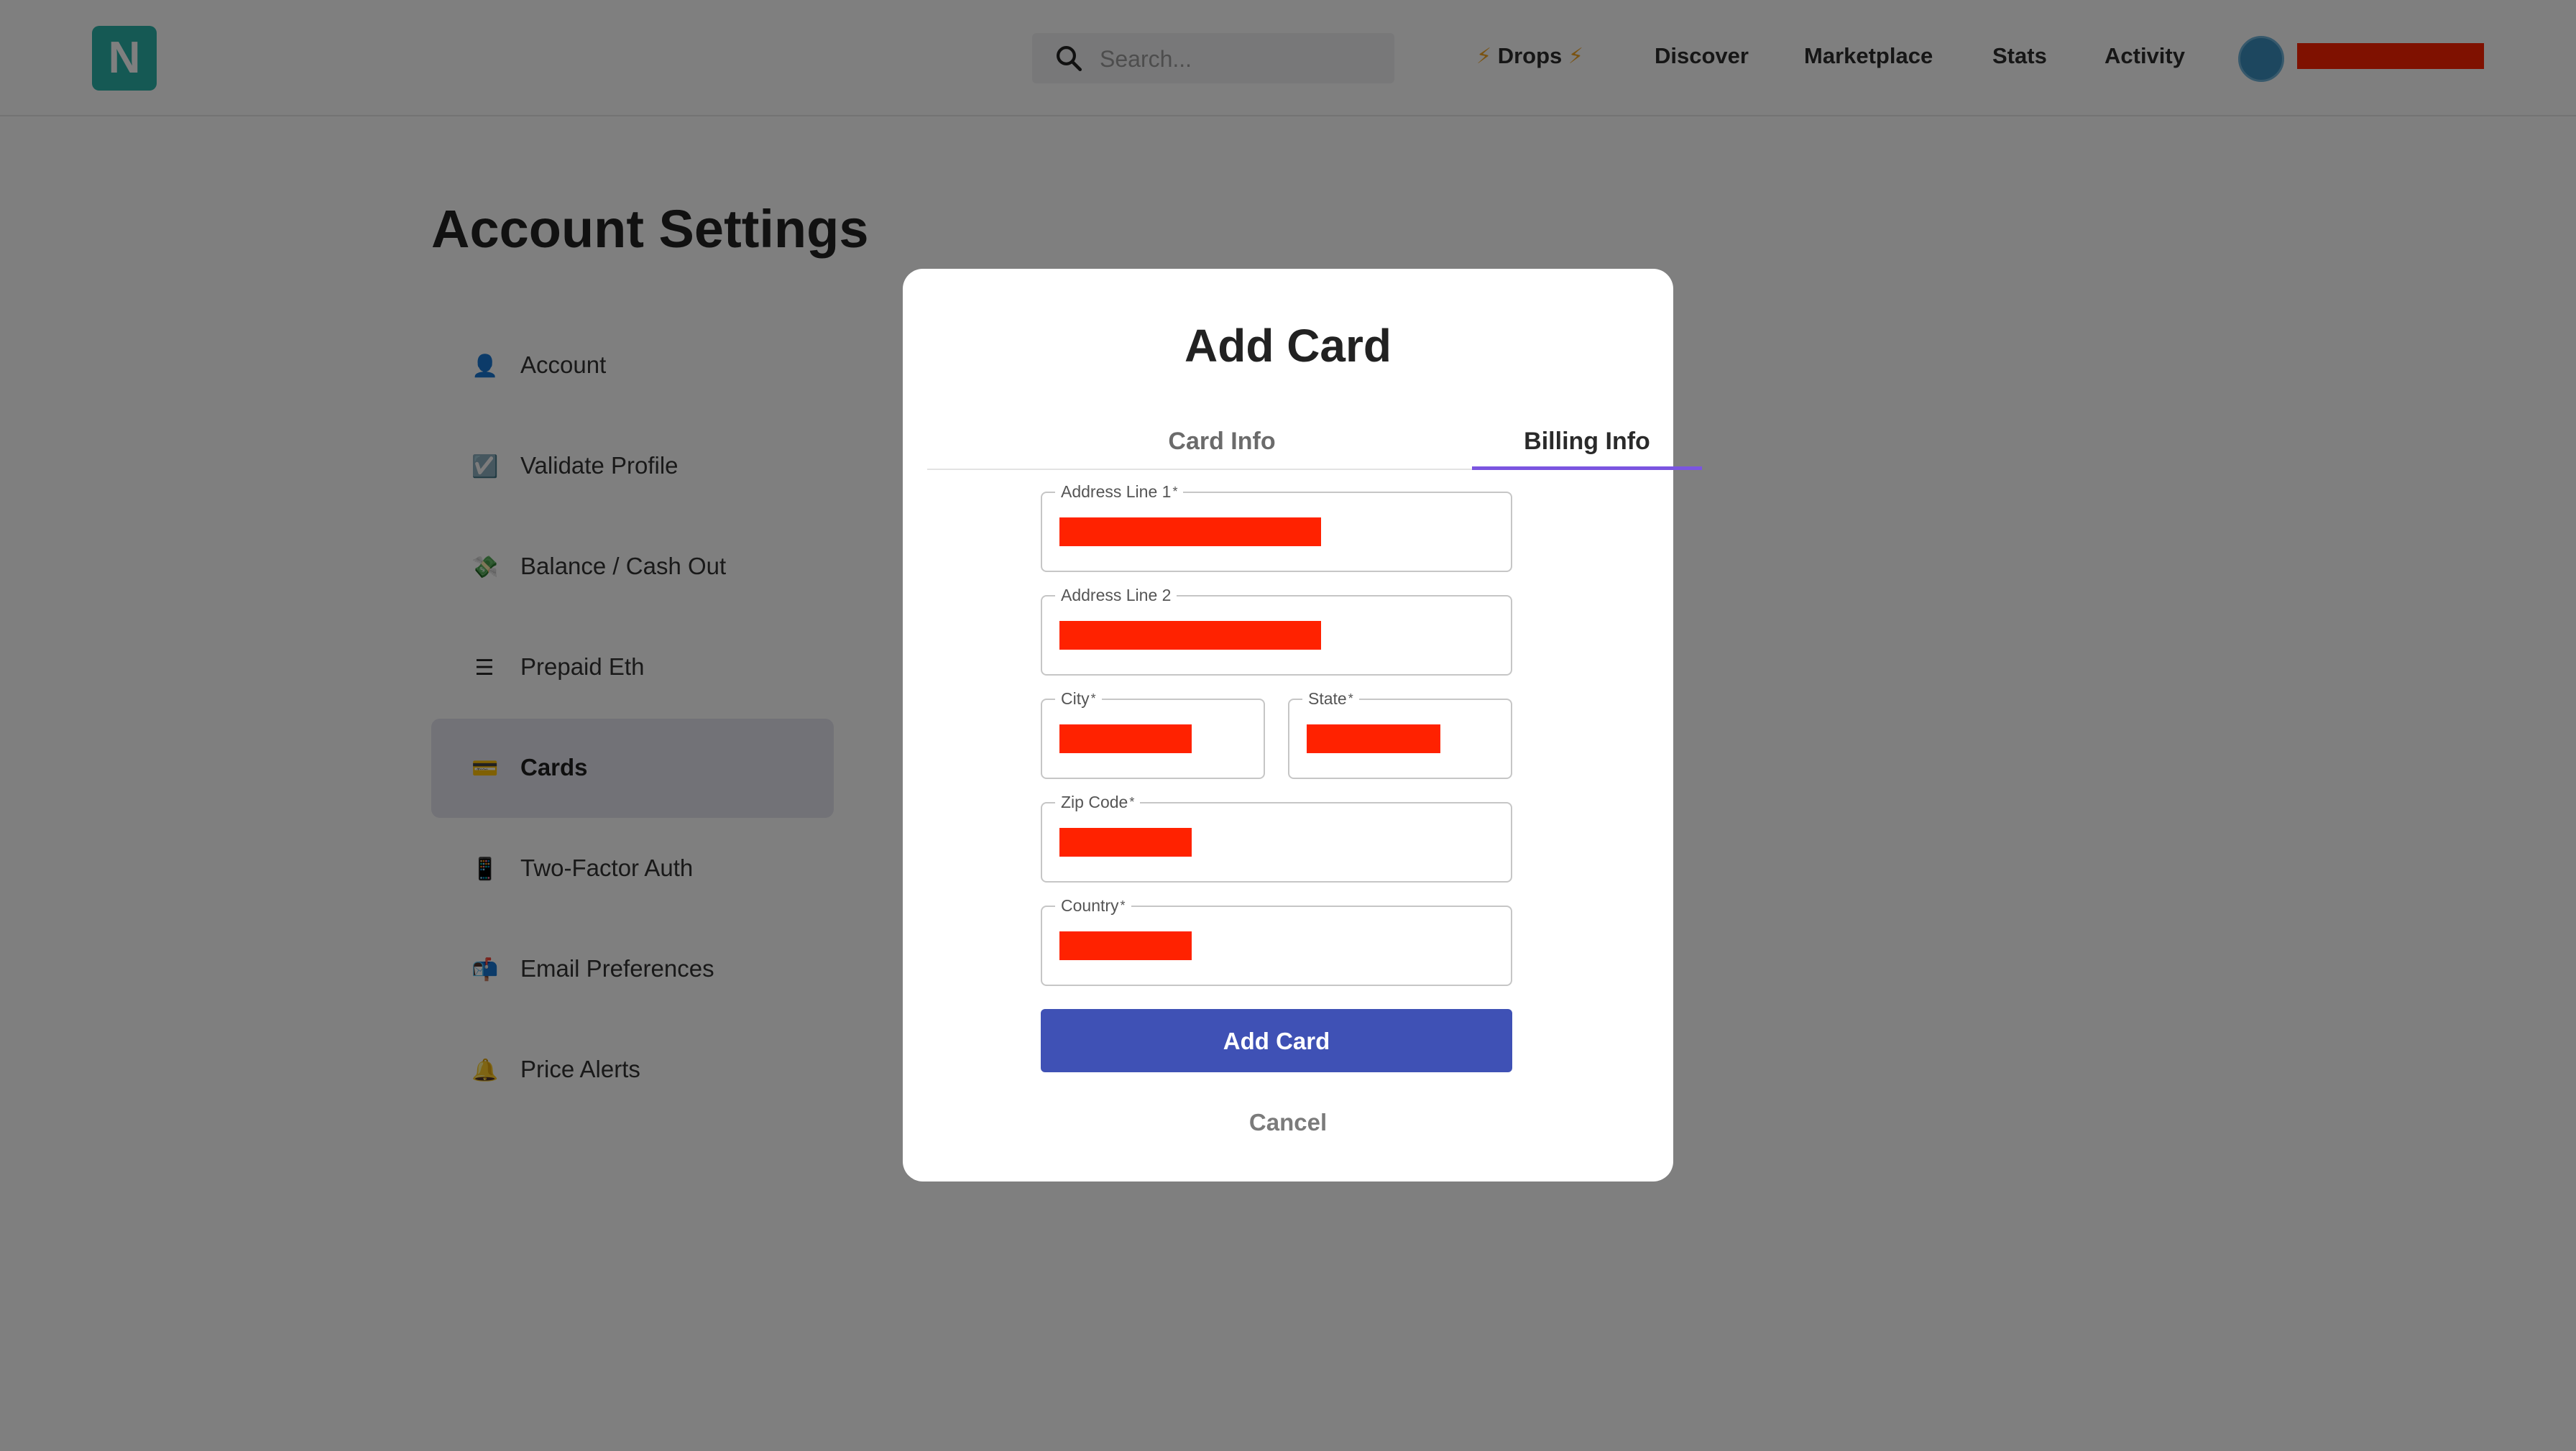  What do you see at coordinates (1314, 442) in the screenshot?
I see `modal-tabs: Card Info Billing Info` at bounding box center [1314, 442].